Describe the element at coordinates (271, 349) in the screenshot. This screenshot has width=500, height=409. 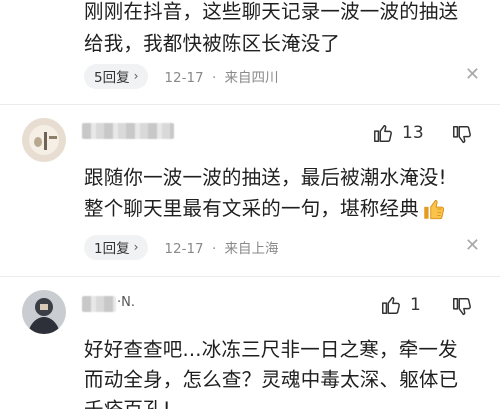
I see `comment-text-line: 好好查查吧...冰冻三尺非一日之寒，牵一发` at that location.